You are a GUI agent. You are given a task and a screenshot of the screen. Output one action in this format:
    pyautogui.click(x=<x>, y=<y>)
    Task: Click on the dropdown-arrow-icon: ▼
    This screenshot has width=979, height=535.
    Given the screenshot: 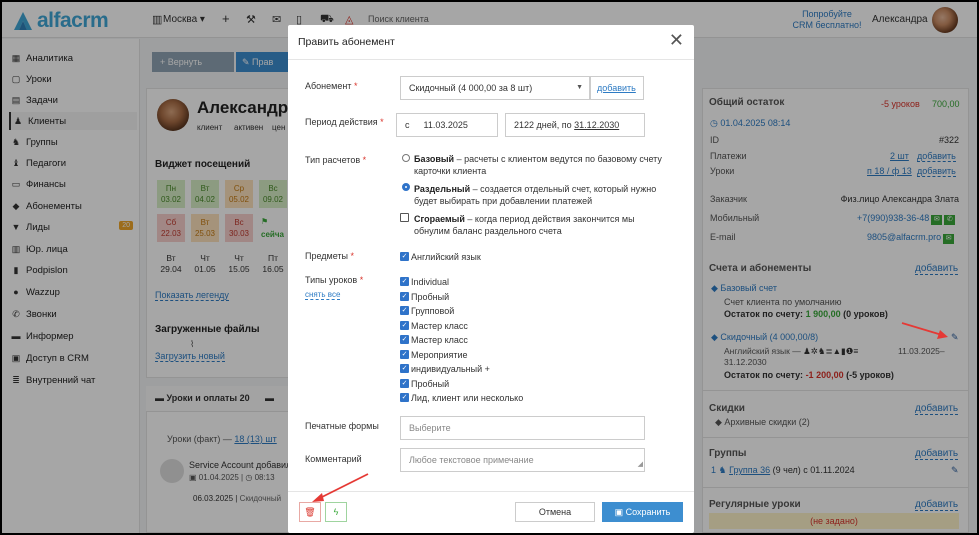 What is the action you would take?
    pyautogui.click(x=579, y=87)
    